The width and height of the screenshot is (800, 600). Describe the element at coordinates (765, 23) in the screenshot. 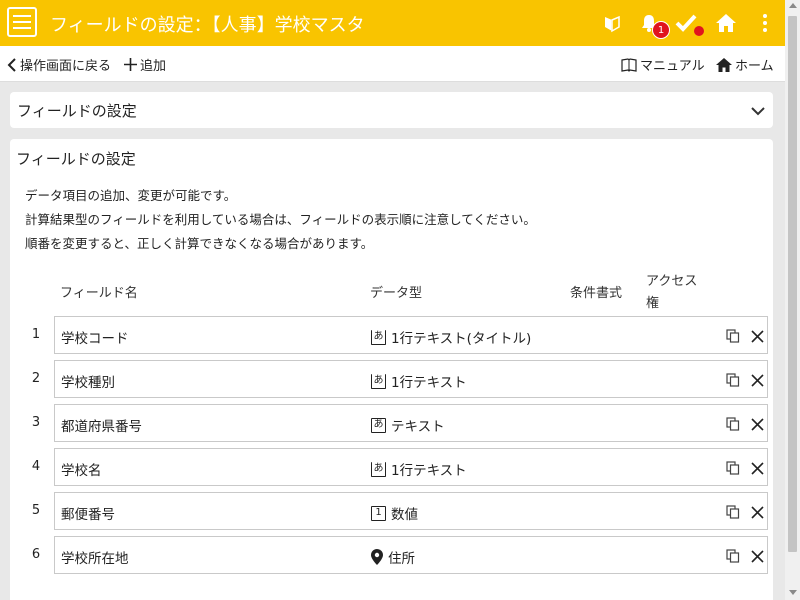

I see `more-vert-icon` at that location.